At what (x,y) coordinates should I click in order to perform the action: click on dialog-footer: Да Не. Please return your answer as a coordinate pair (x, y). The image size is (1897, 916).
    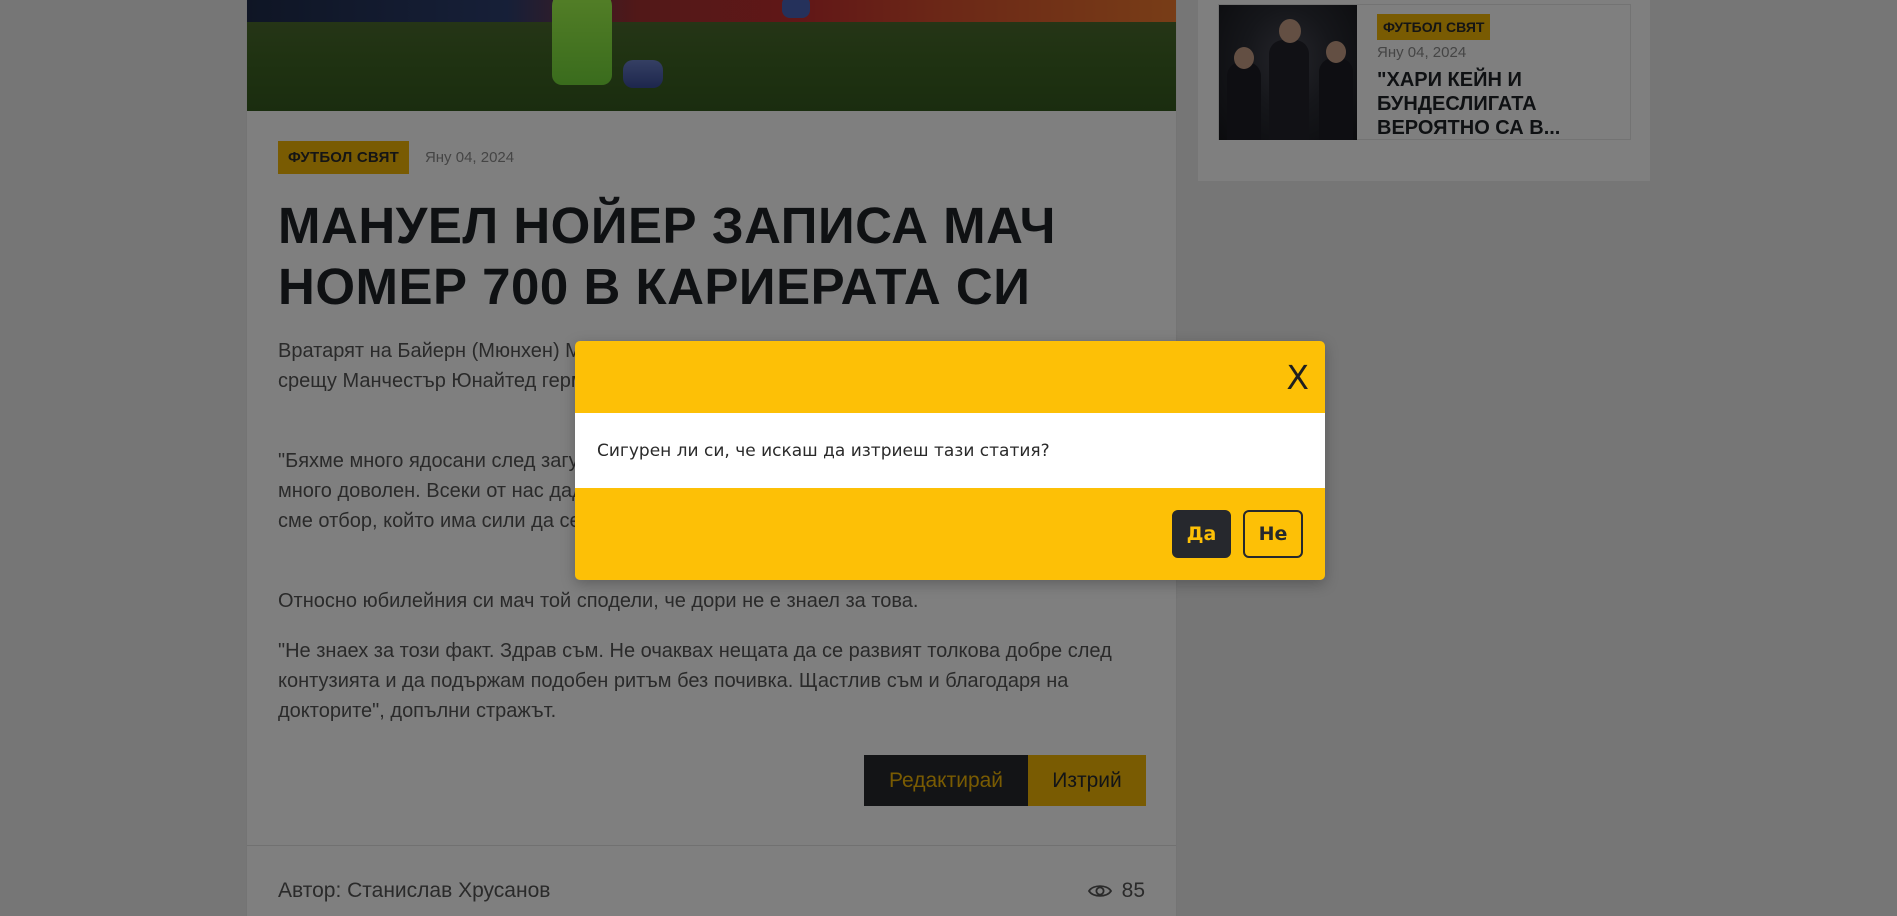
    Looking at the image, I should click on (950, 534).